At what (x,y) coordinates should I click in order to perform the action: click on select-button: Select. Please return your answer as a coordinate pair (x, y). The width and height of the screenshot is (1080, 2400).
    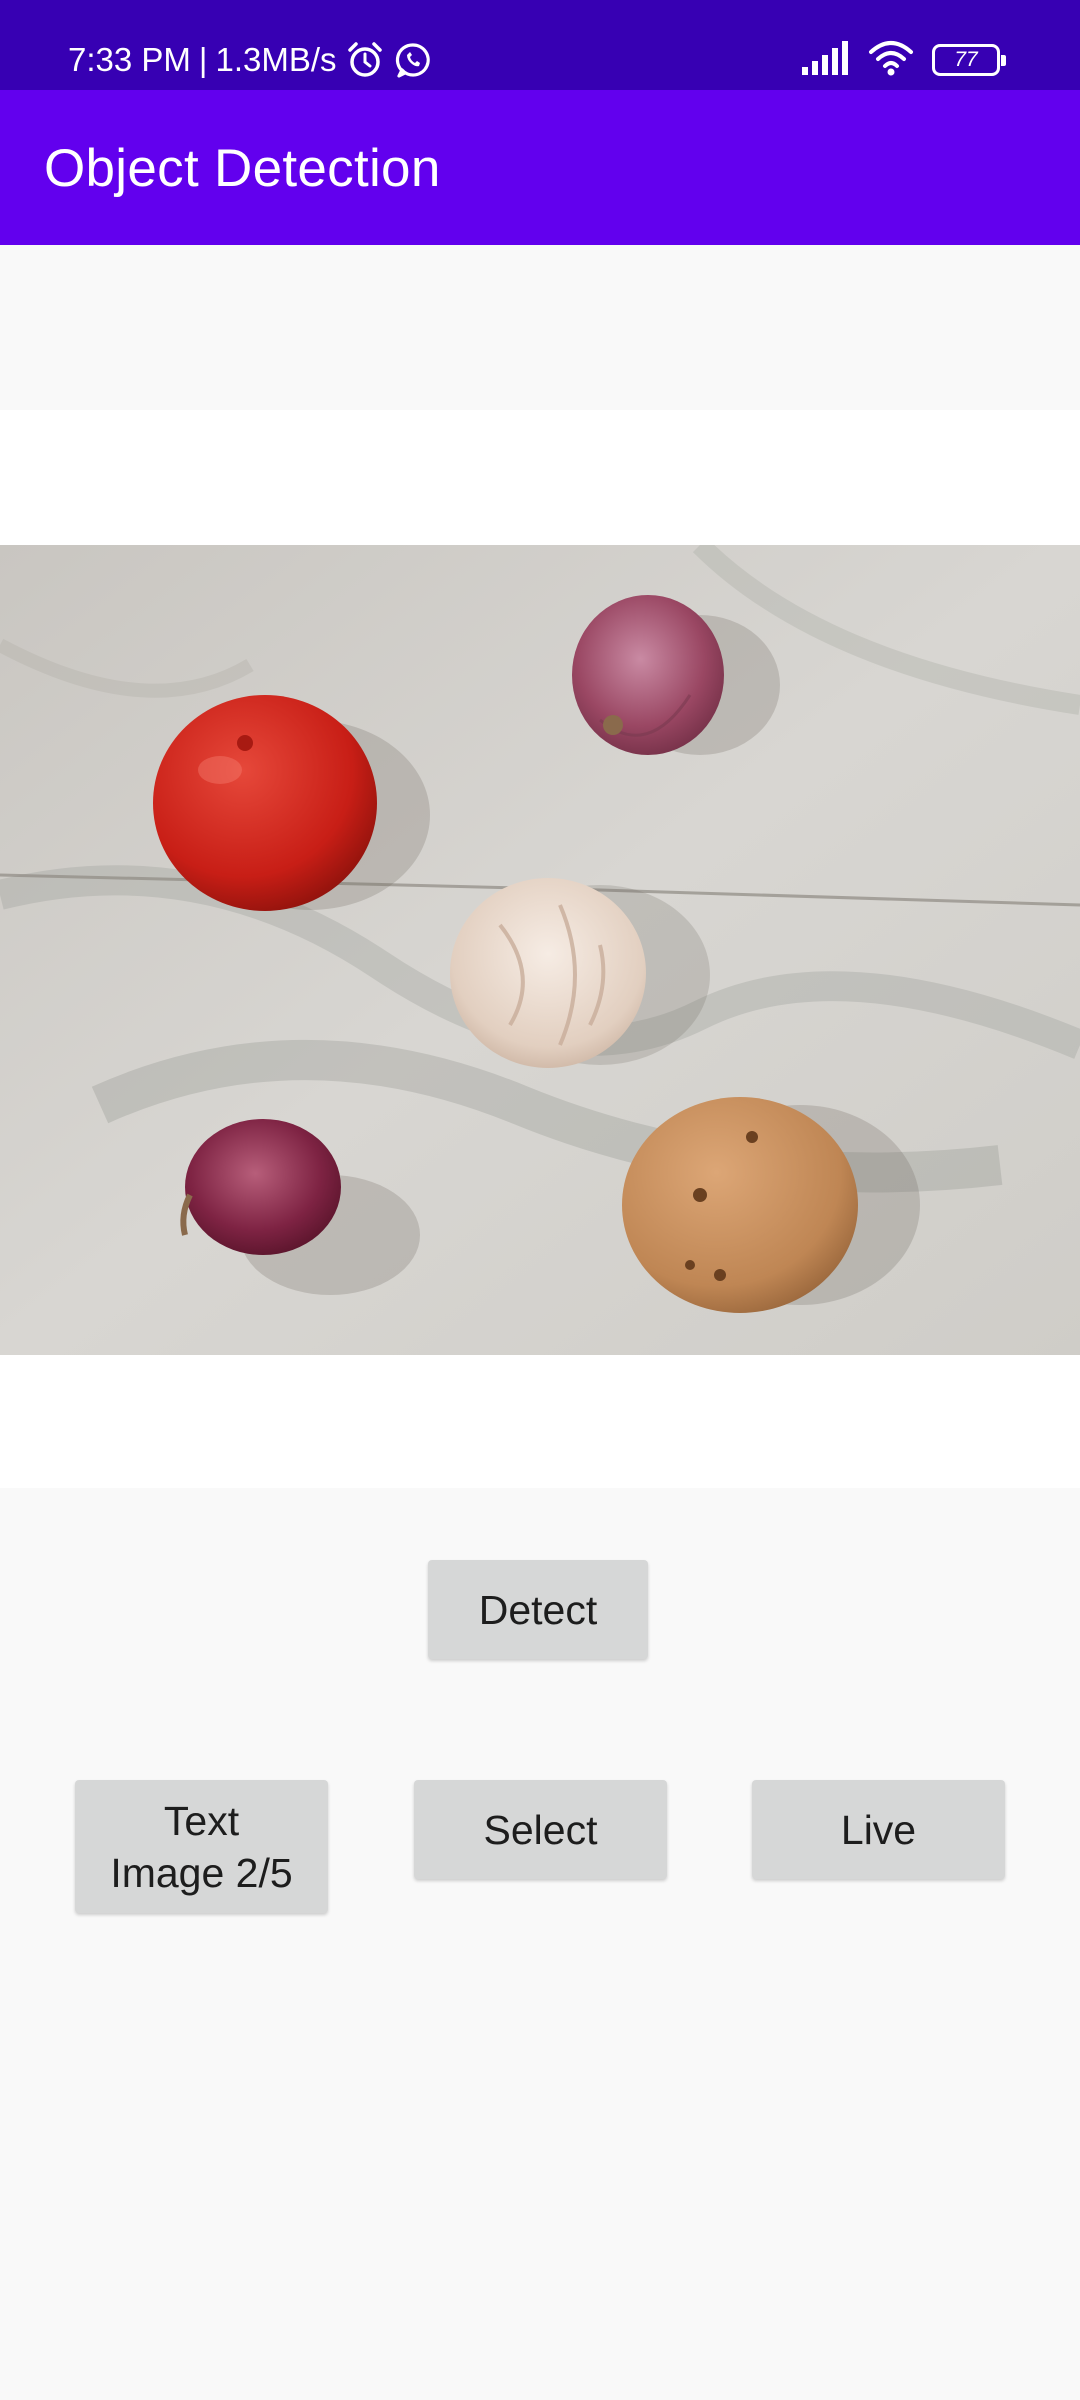
    Looking at the image, I should click on (540, 1829).